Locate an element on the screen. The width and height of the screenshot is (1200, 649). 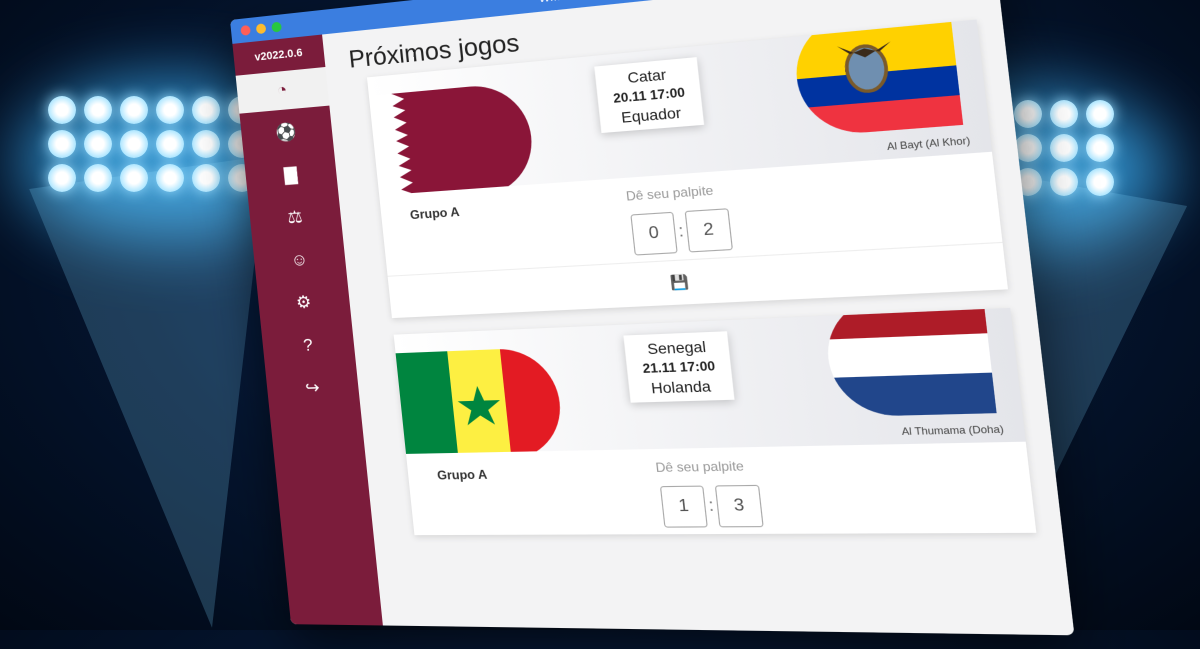
sidebar-item-podium: ▇ is located at coordinates (291, 174).